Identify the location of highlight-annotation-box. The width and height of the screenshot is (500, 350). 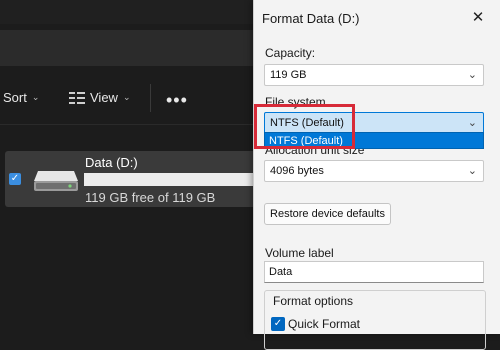
(304, 126).